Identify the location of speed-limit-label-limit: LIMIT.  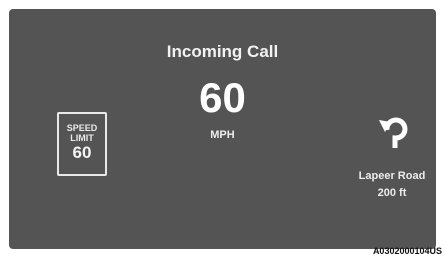
(82, 138).